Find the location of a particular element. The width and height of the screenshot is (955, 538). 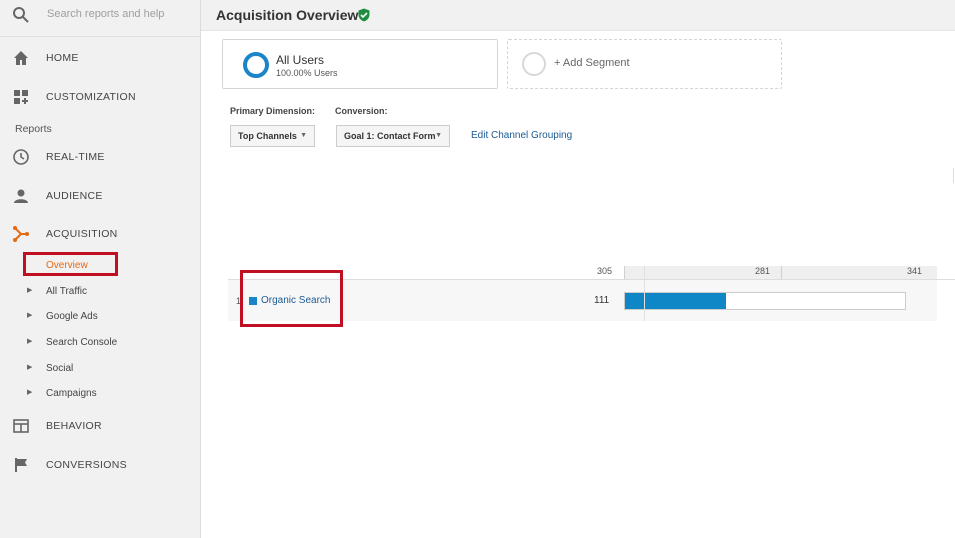

conversion-dropdown: Goal 1: Contact Form ▼ is located at coordinates (393, 136).